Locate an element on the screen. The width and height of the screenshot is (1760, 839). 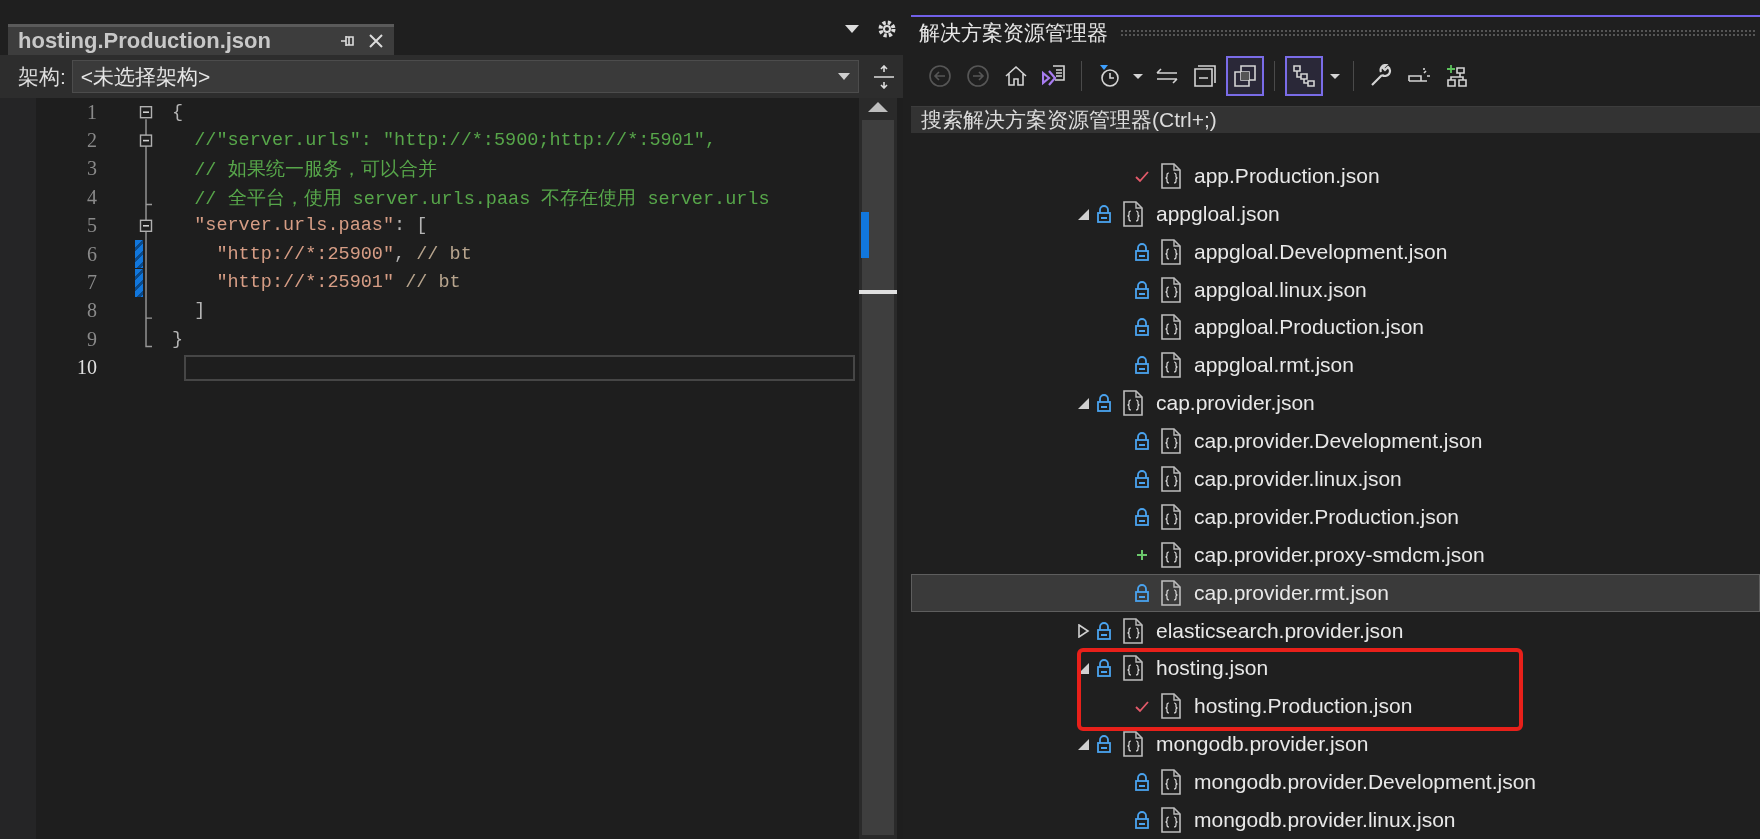
arch-dropdown: <未选择架构> is located at coordinates (465, 76).